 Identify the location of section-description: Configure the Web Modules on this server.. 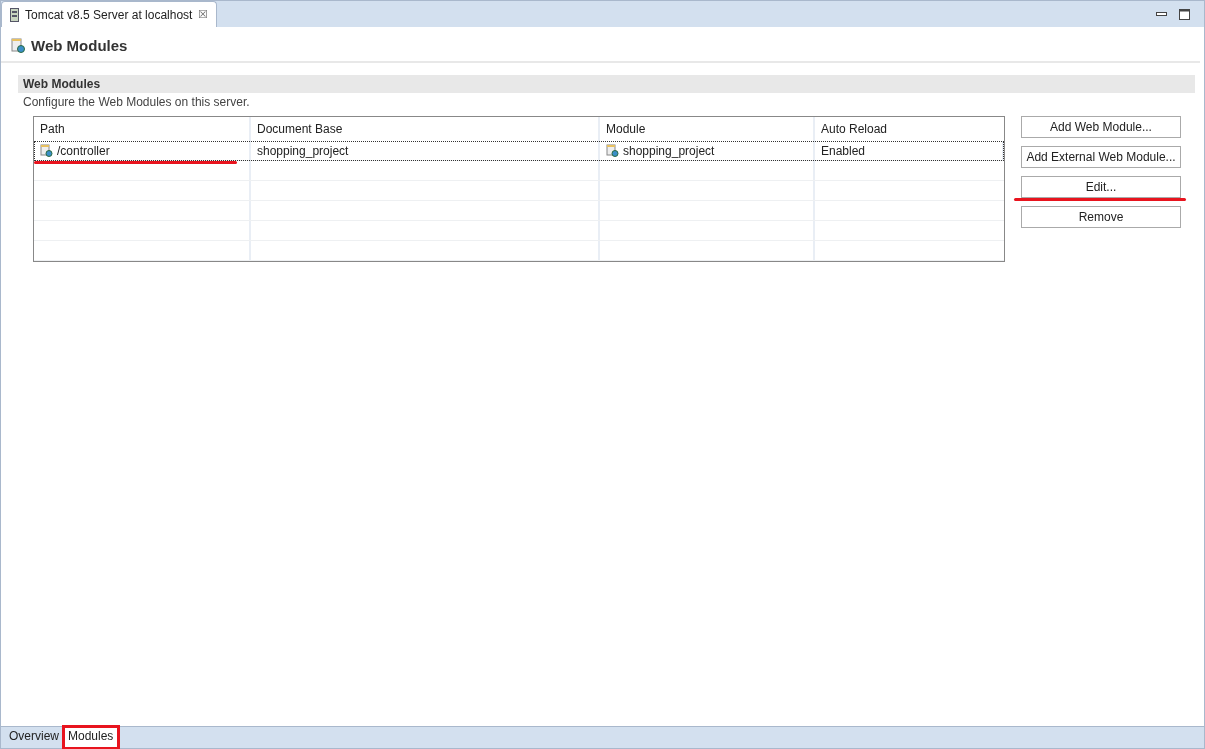
(136, 102).